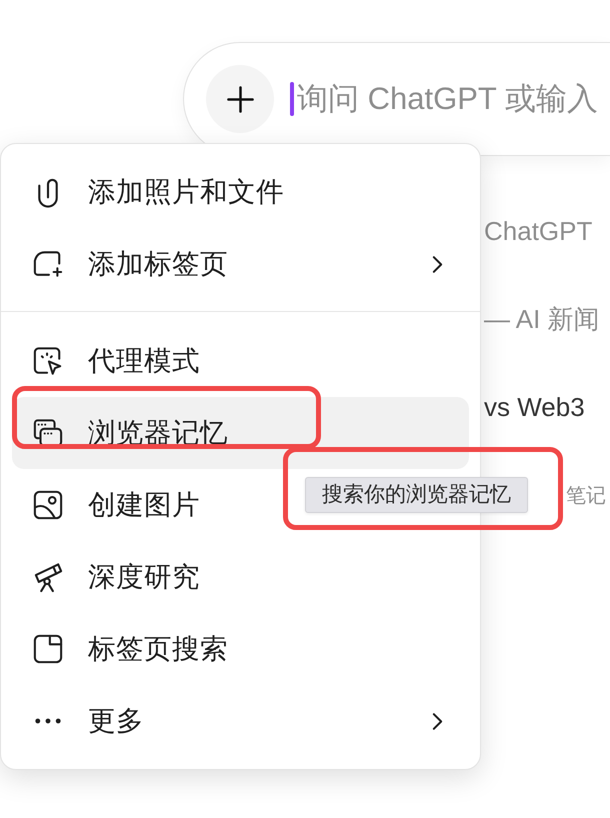 The width and height of the screenshot is (610, 818). I want to click on menu-item: 添加照片和文件, so click(240, 192).